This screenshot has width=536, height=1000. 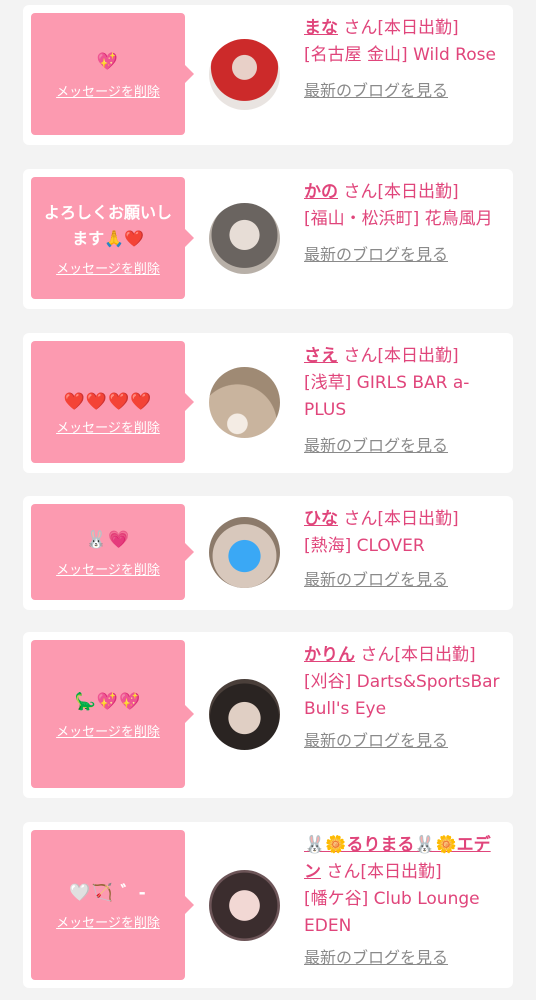 What do you see at coordinates (364, 546) in the screenshot?
I see `shop-label: [熱海] CLOVER` at bounding box center [364, 546].